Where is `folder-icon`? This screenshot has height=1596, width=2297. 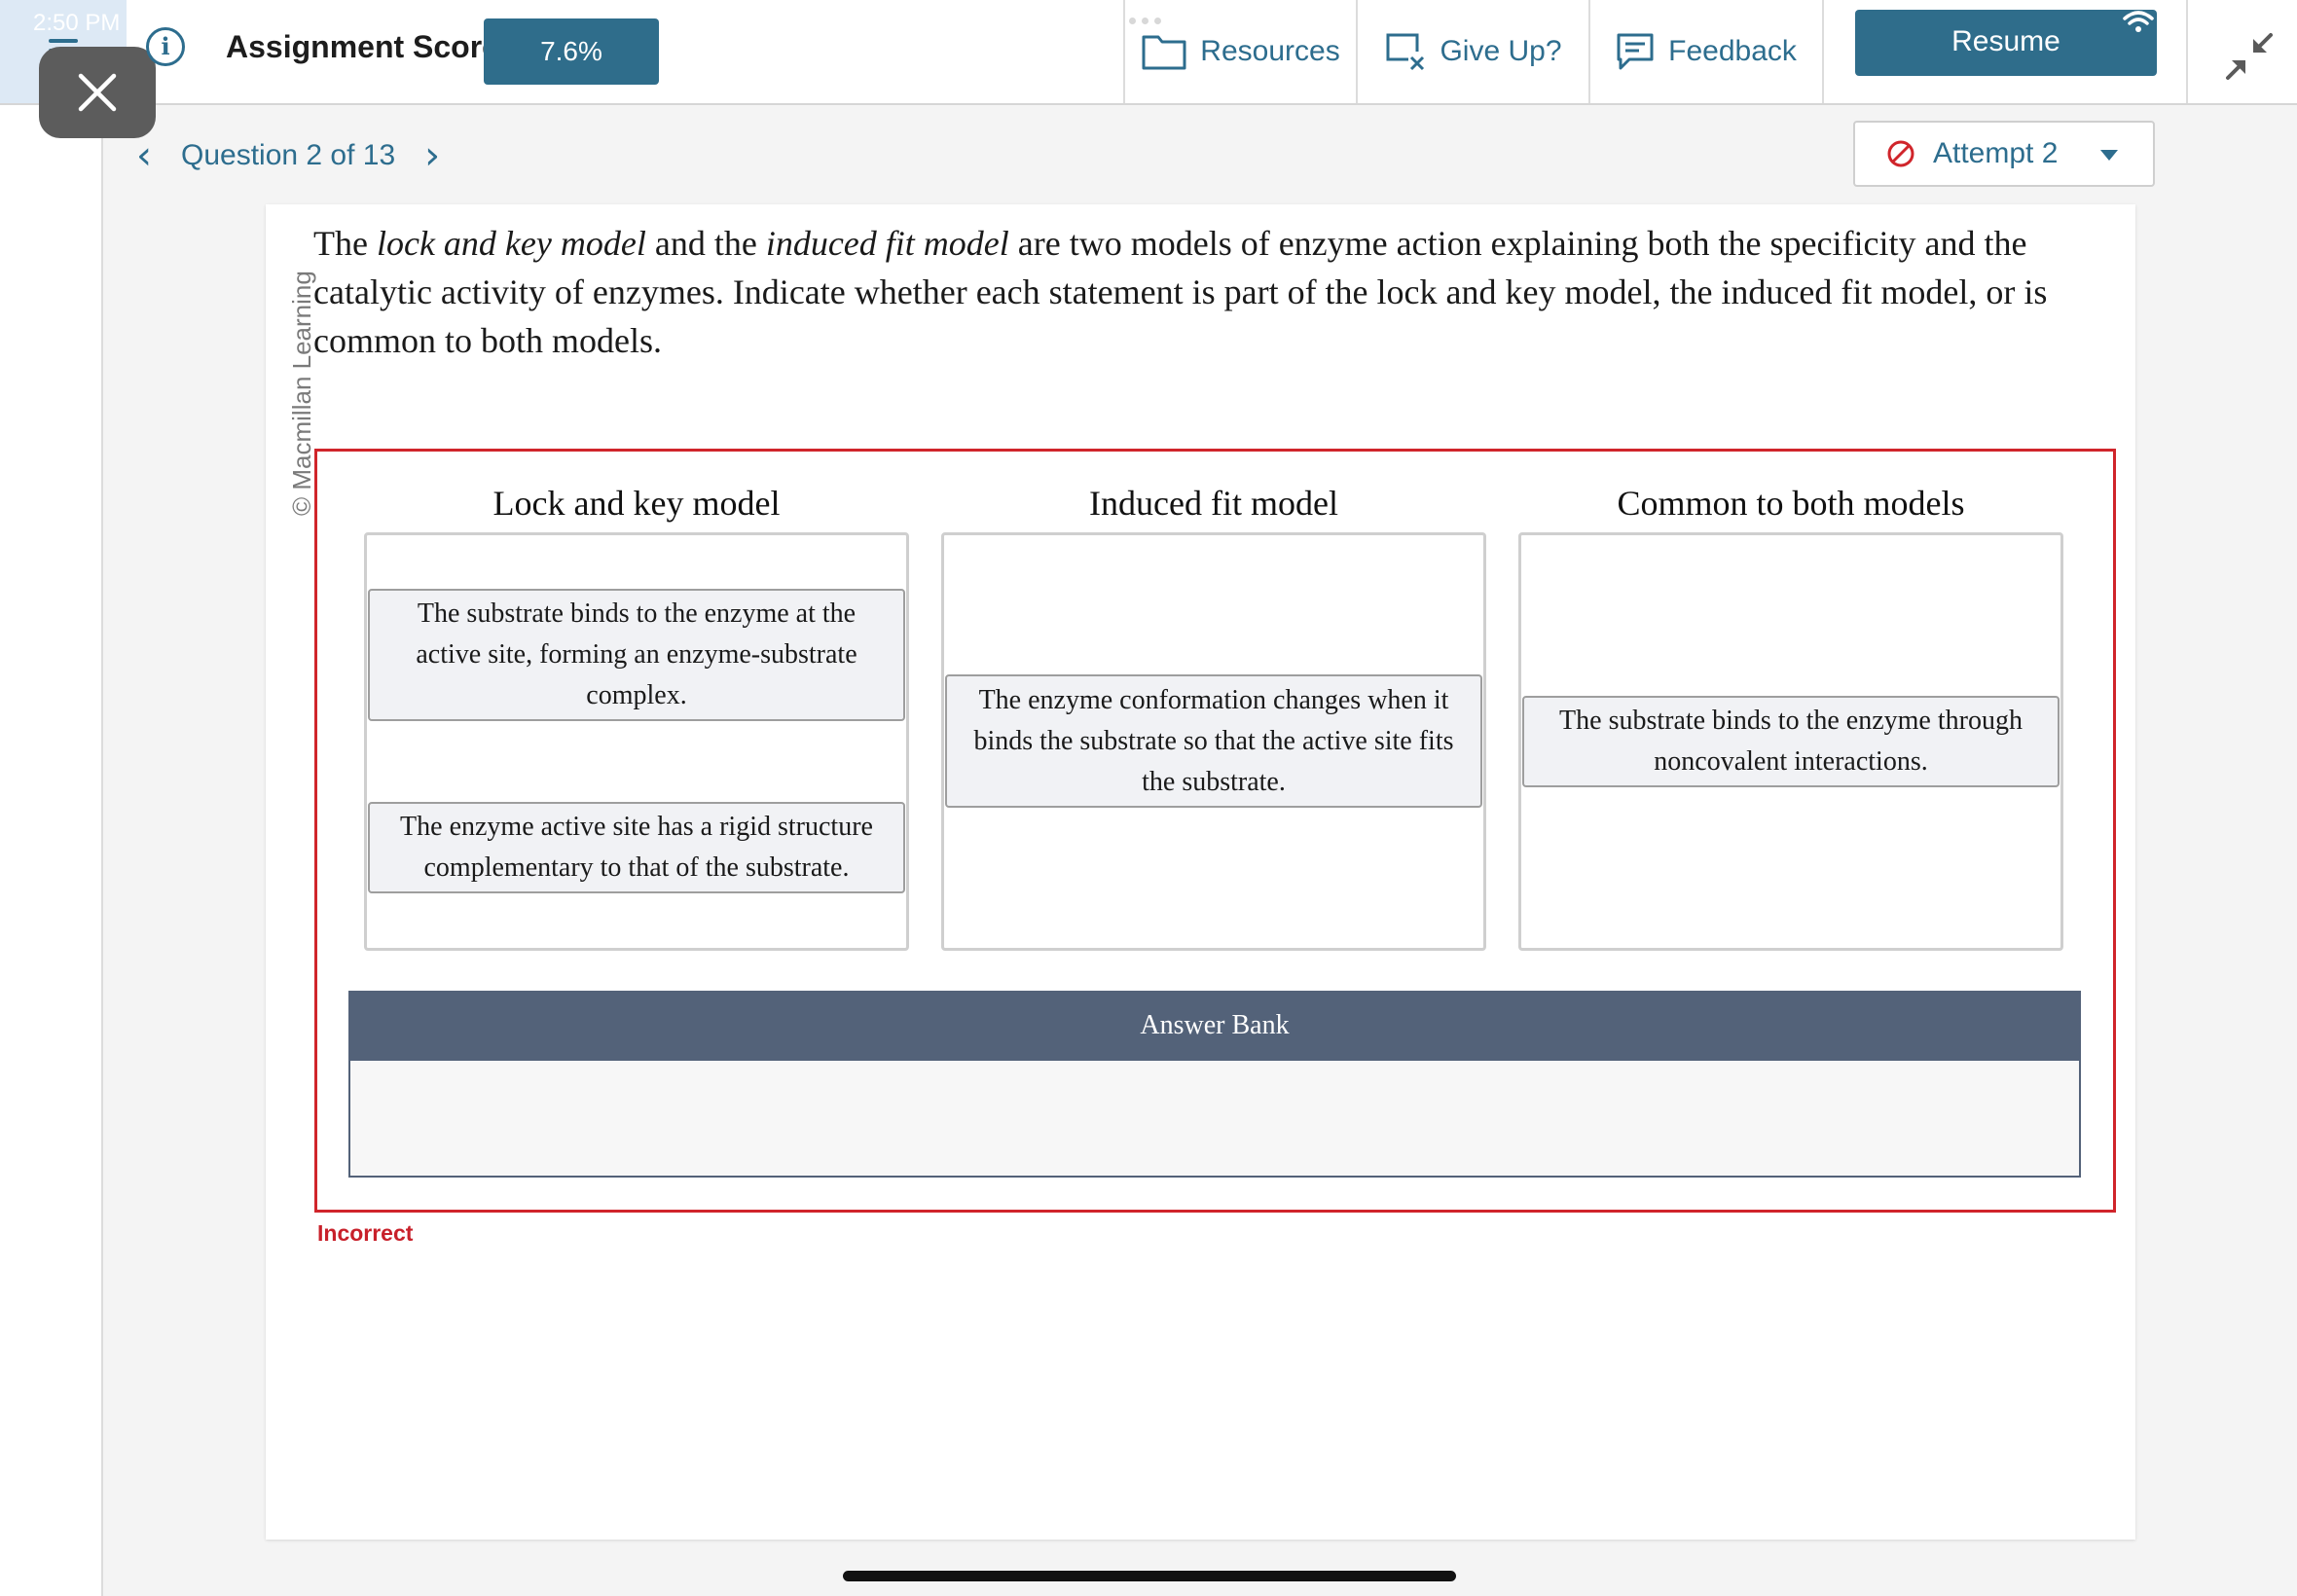 folder-icon is located at coordinates (1164, 53).